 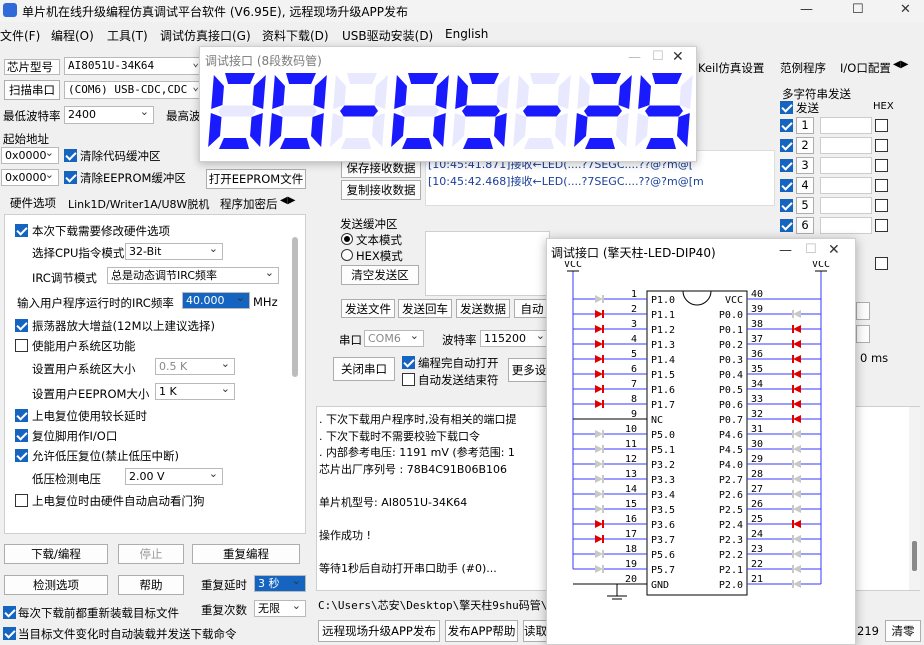 I want to click on tab-io-config: I/O口配置, so click(x=865, y=68).